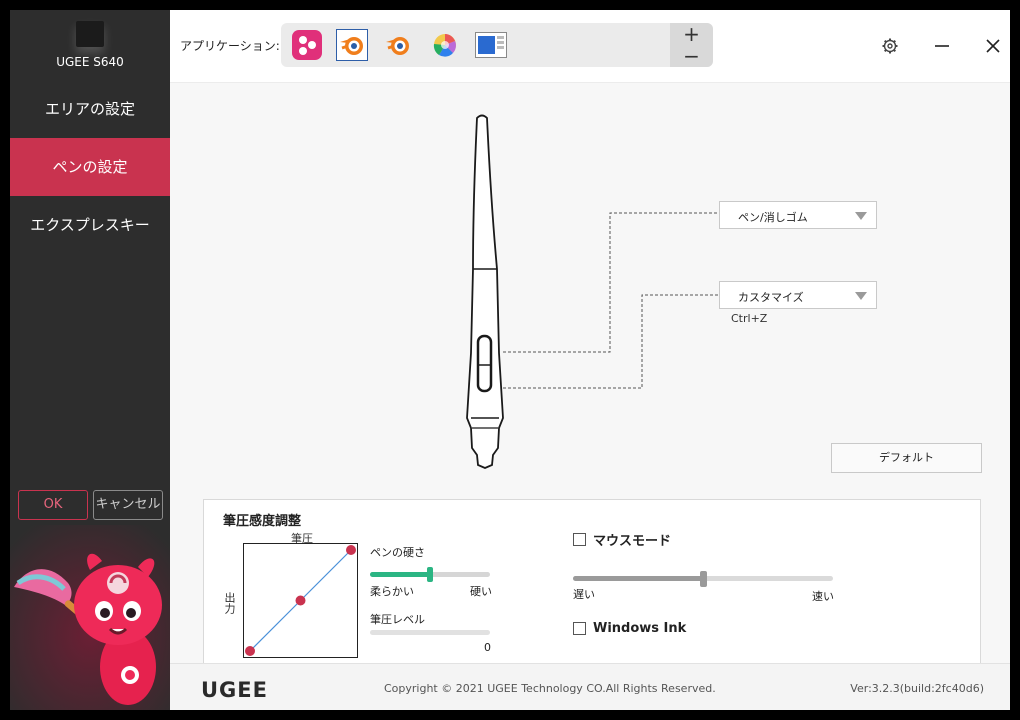 This screenshot has height=720, width=1020. I want to click on minimize-icon, so click(942, 46).